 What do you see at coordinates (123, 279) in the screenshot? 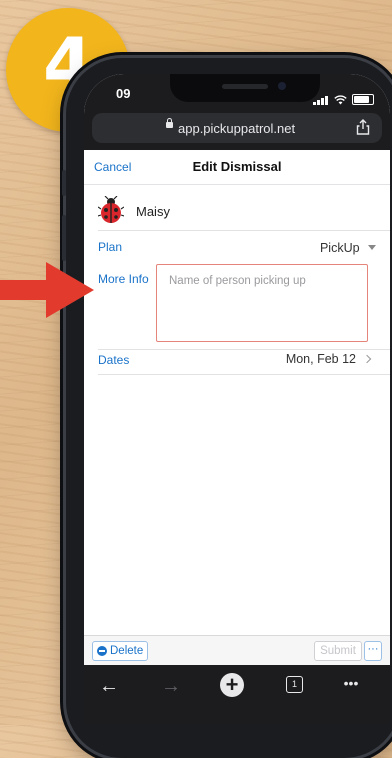
I see `more-info-label: More Info` at bounding box center [123, 279].